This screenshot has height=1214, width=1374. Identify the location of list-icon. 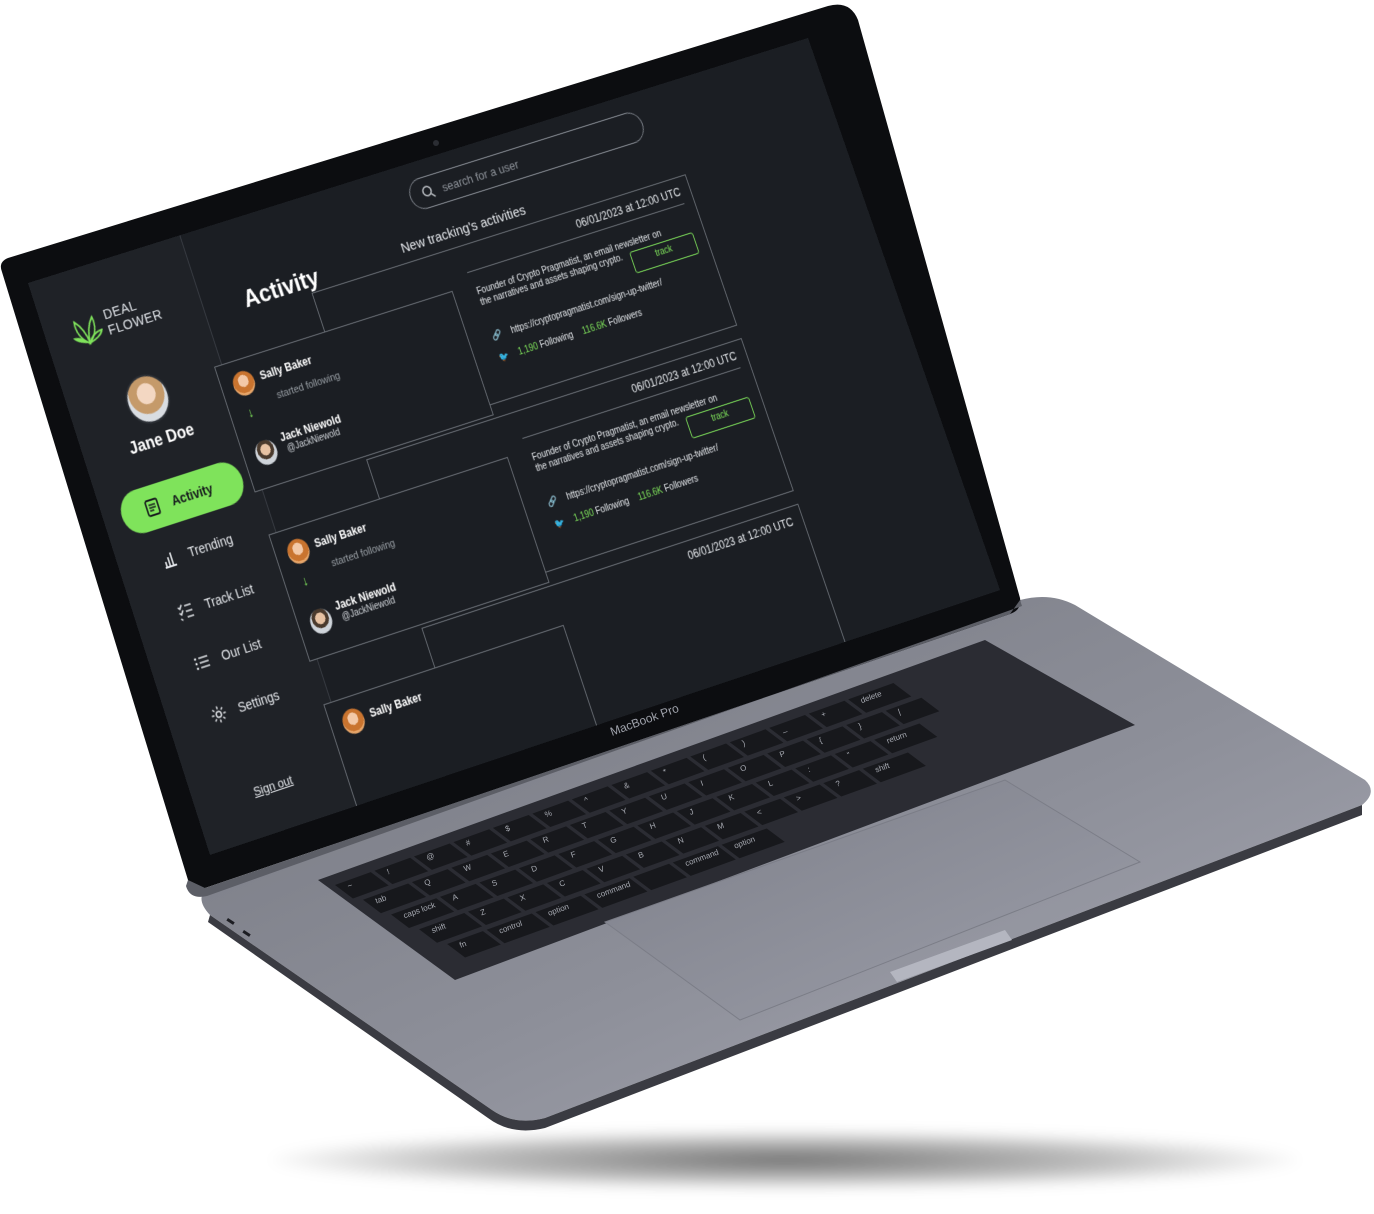
(202, 662).